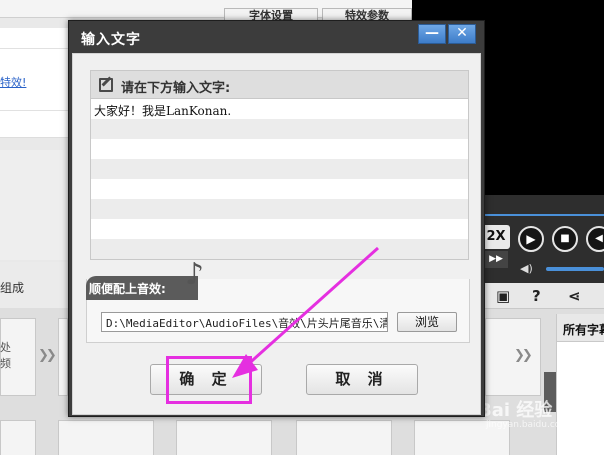  Describe the element at coordinates (496, 259) in the screenshot. I see `fast-forward-icon: ▶▶` at that location.